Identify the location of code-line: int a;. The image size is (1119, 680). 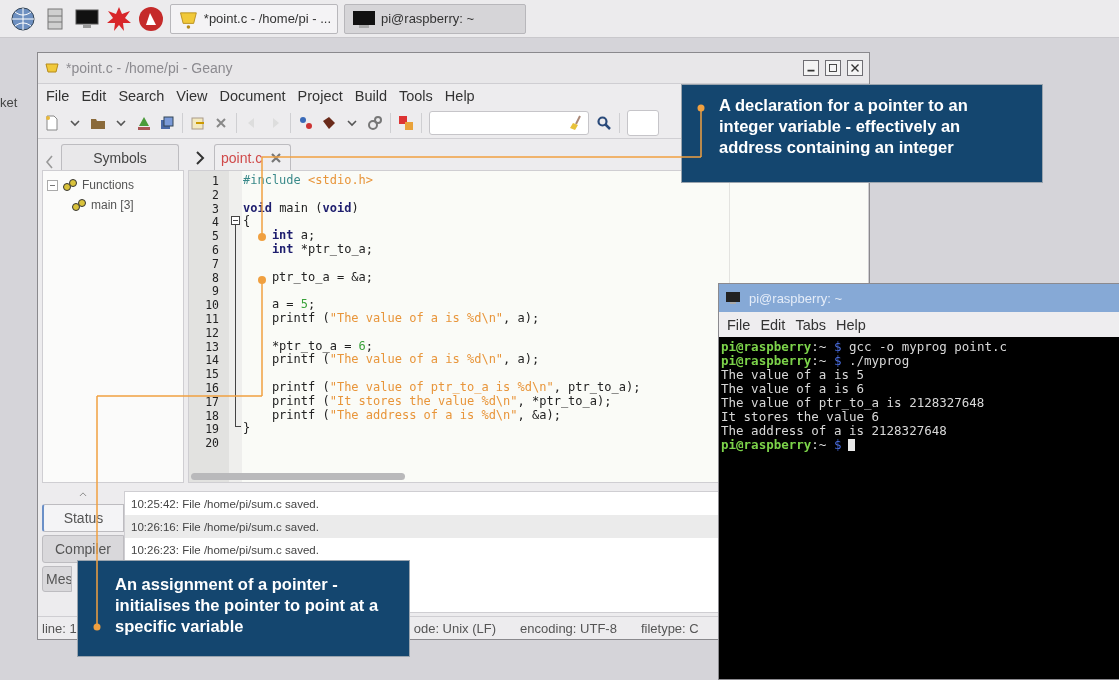
(293, 236).